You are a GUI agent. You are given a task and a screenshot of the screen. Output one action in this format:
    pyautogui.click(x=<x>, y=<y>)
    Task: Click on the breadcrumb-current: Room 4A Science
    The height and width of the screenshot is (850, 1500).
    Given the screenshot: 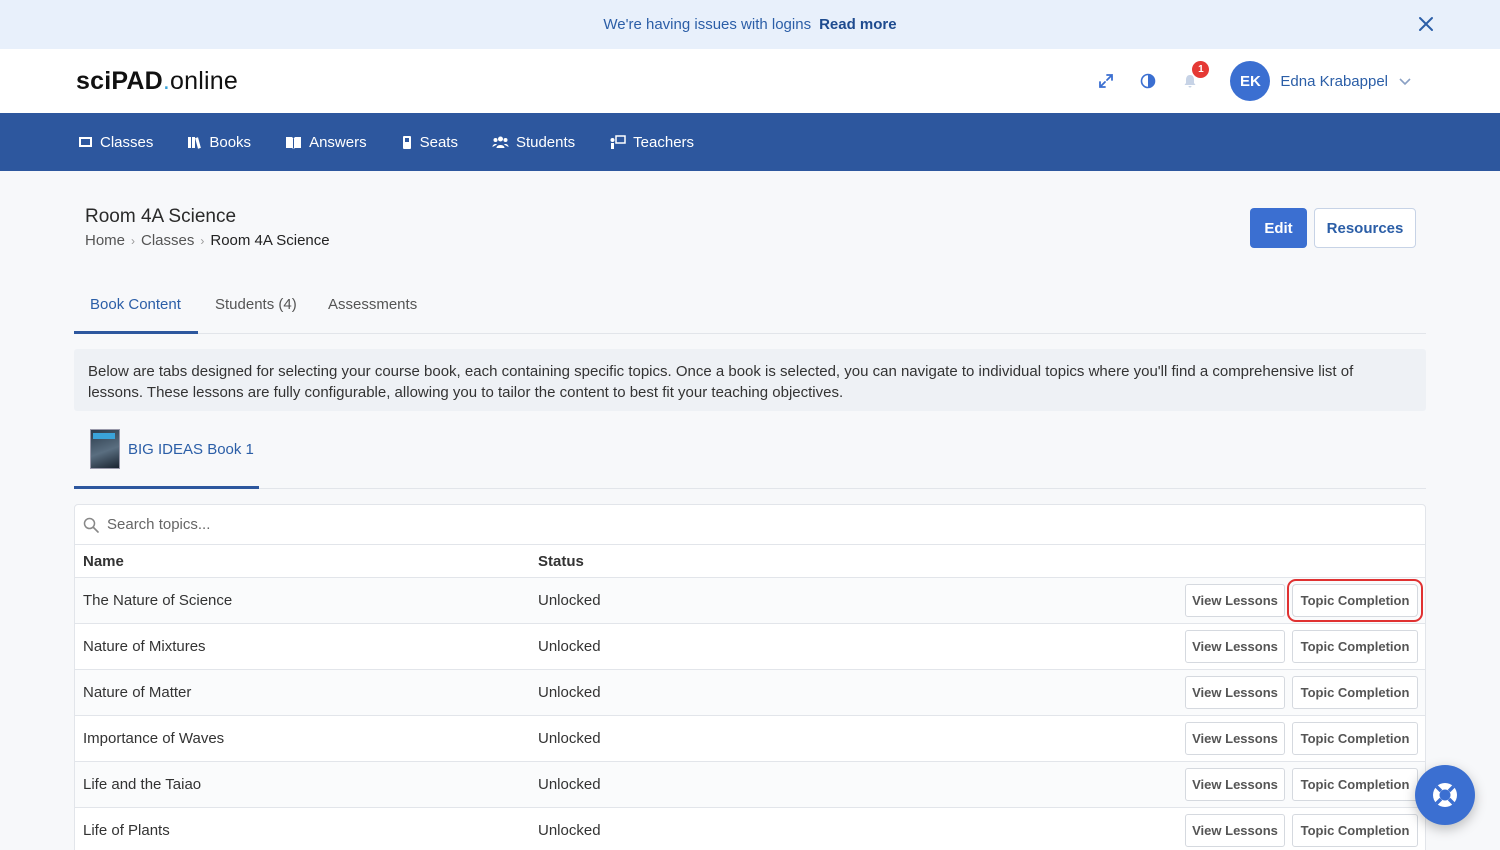 What is the action you would take?
    pyautogui.click(x=270, y=240)
    